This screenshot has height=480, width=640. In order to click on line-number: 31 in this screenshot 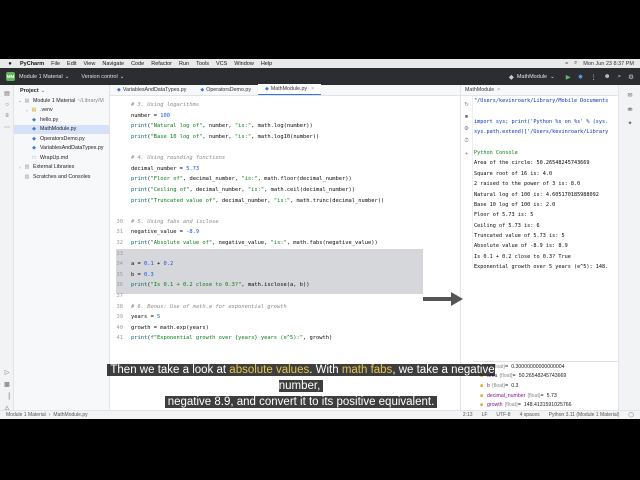, I will do `click(120, 232)`.